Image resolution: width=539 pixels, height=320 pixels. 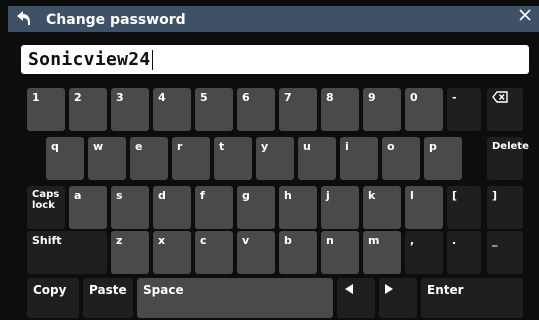 What do you see at coordinates (382, 252) in the screenshot?
I see `key-m: m` at bounding box center [382, 252].